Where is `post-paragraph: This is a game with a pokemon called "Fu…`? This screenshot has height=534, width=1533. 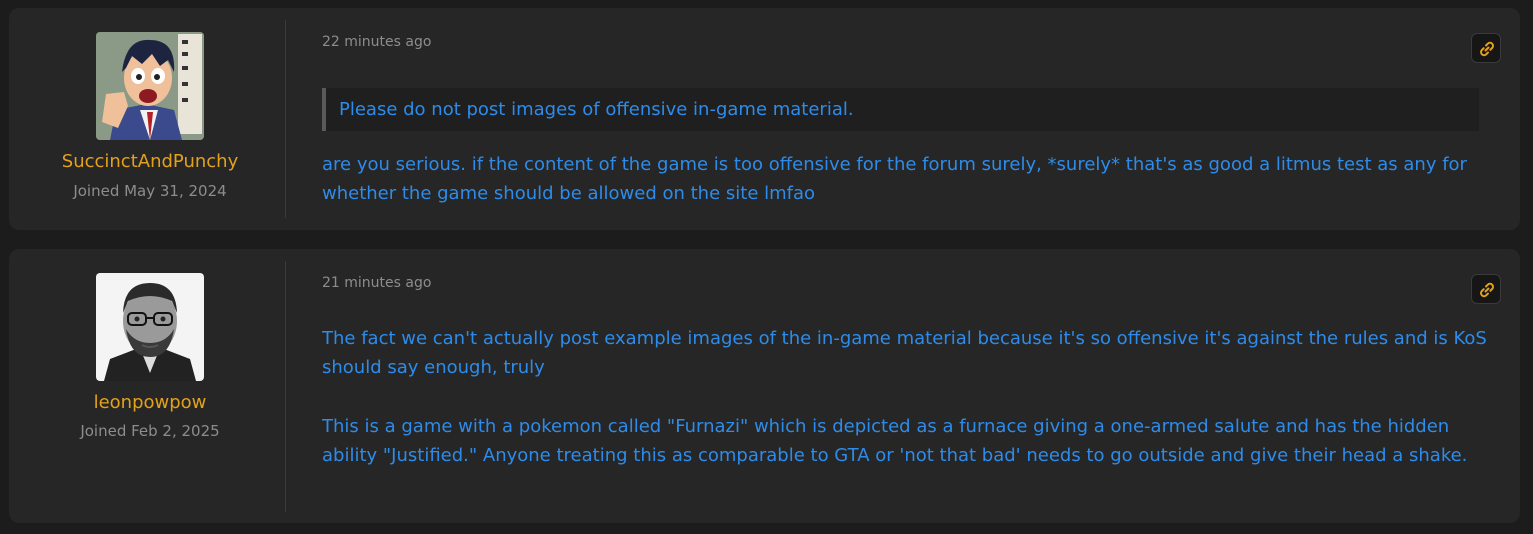
post-paragraph: This is a game with a pokemon called "Fu… is located at coordinates (895, 441).